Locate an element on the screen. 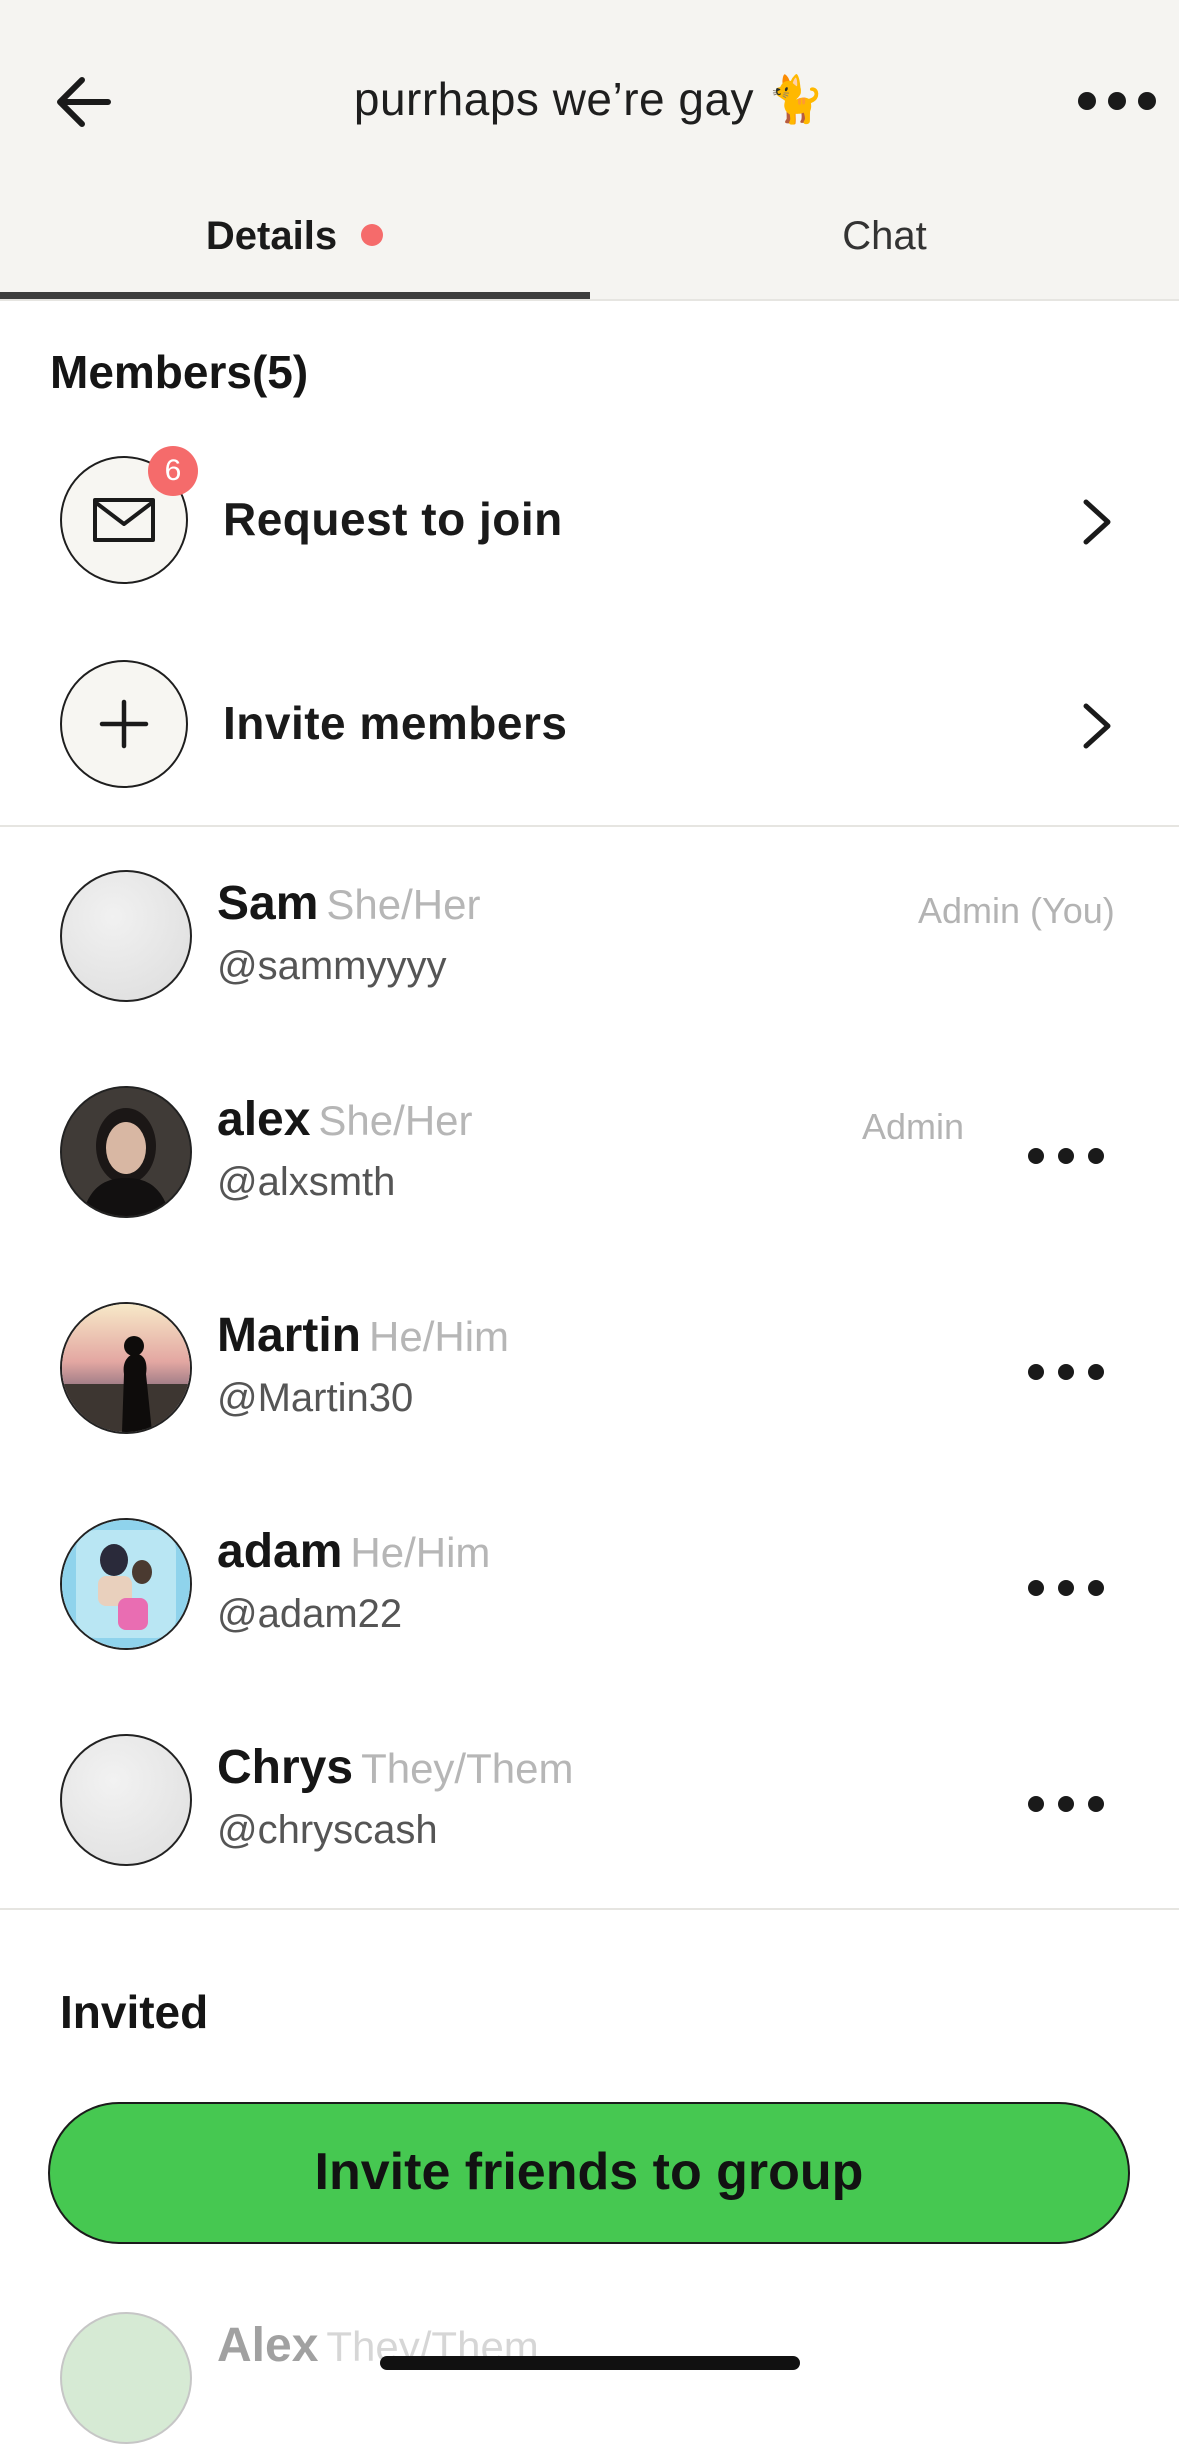 Image resolution: width=1179 pixels, height=2452 pixels. member-handle: @Martin30 is located at coordinates (315, 1398).